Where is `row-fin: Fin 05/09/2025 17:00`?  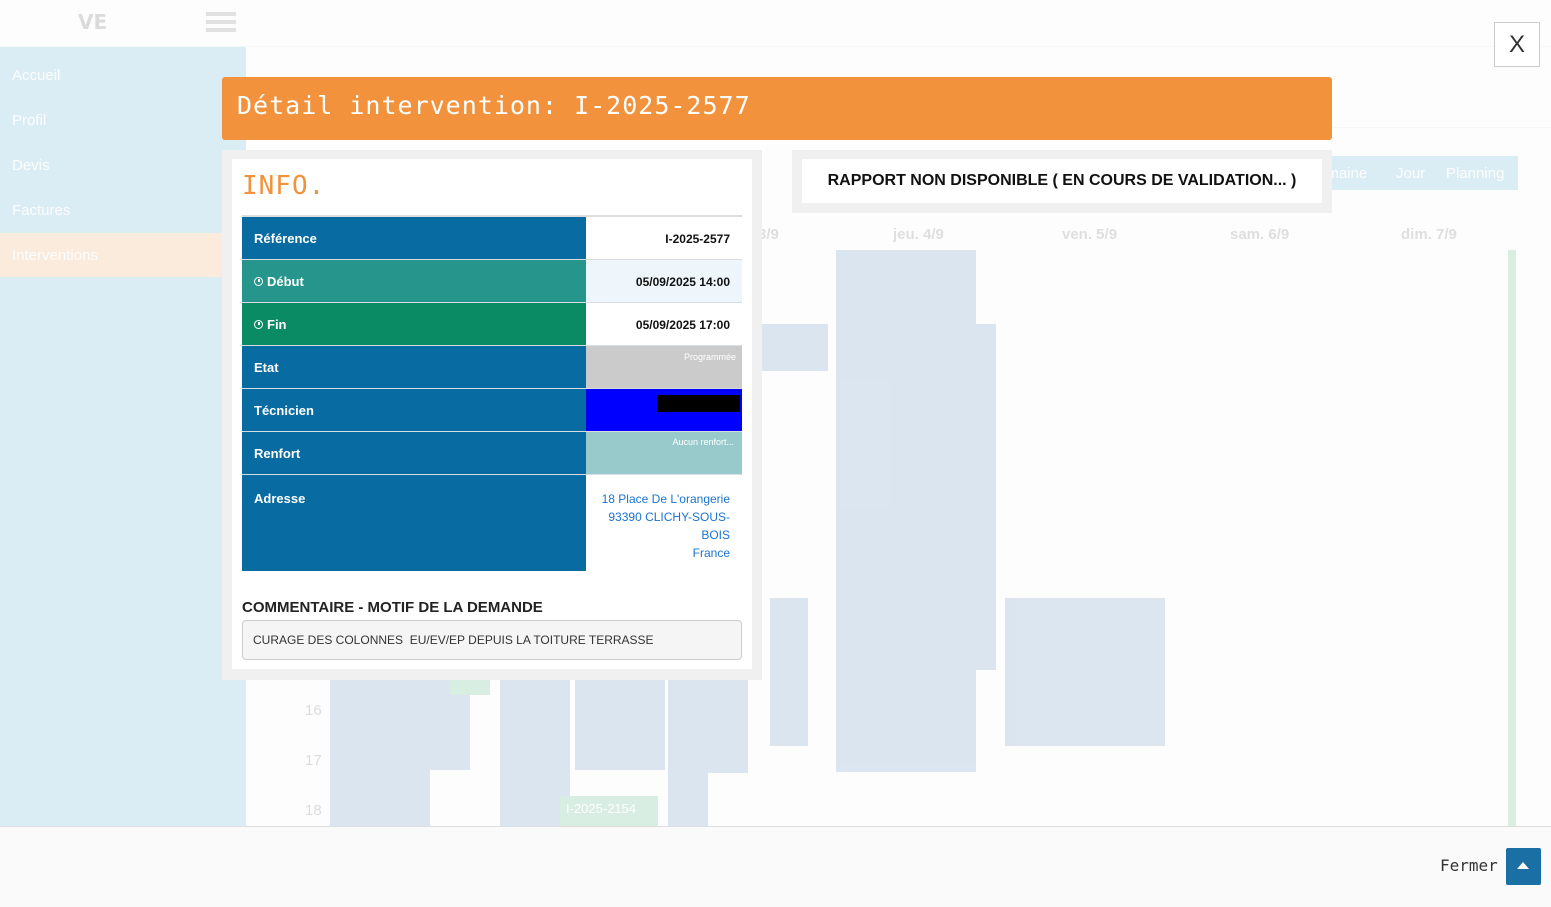
row-fin: Fin 05/09/2025 17:00 is located at coordinates (492, 324).